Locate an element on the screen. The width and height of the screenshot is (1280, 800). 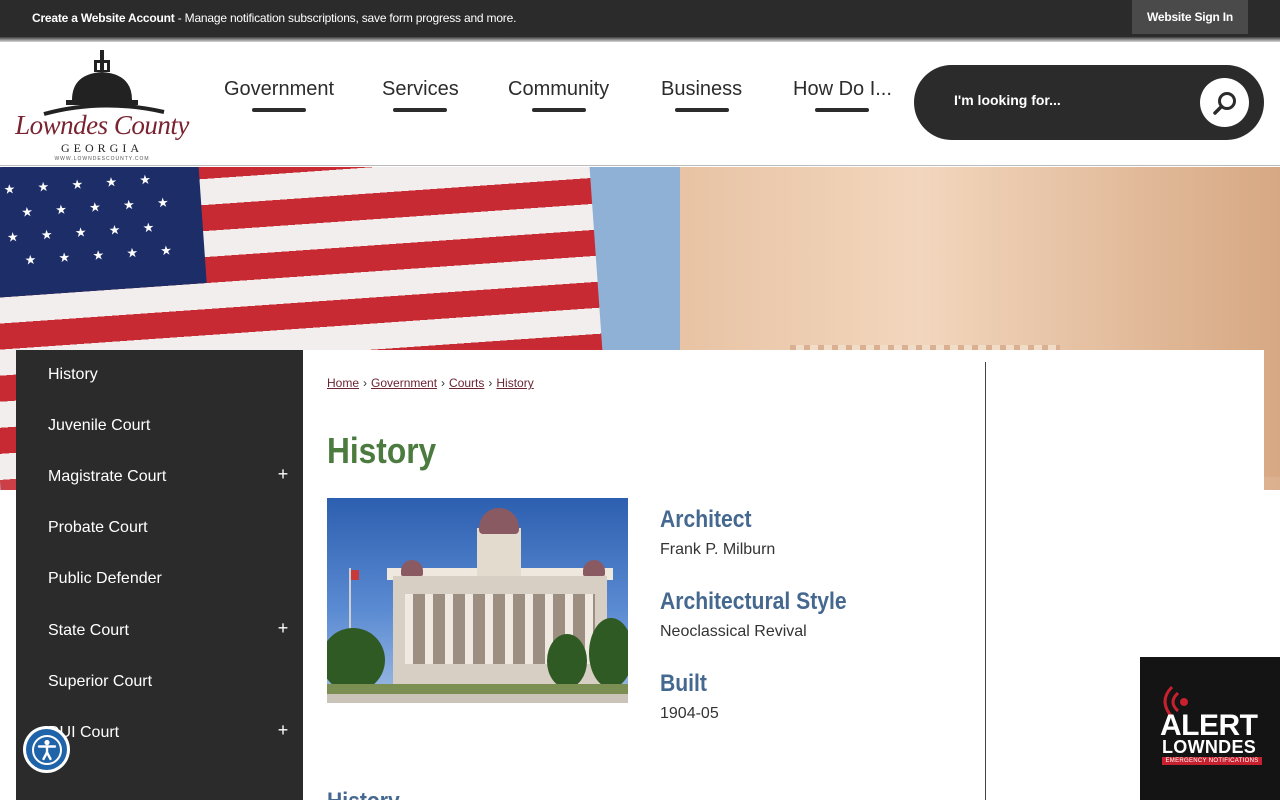
column-divider is located at coordinates (985, 581).